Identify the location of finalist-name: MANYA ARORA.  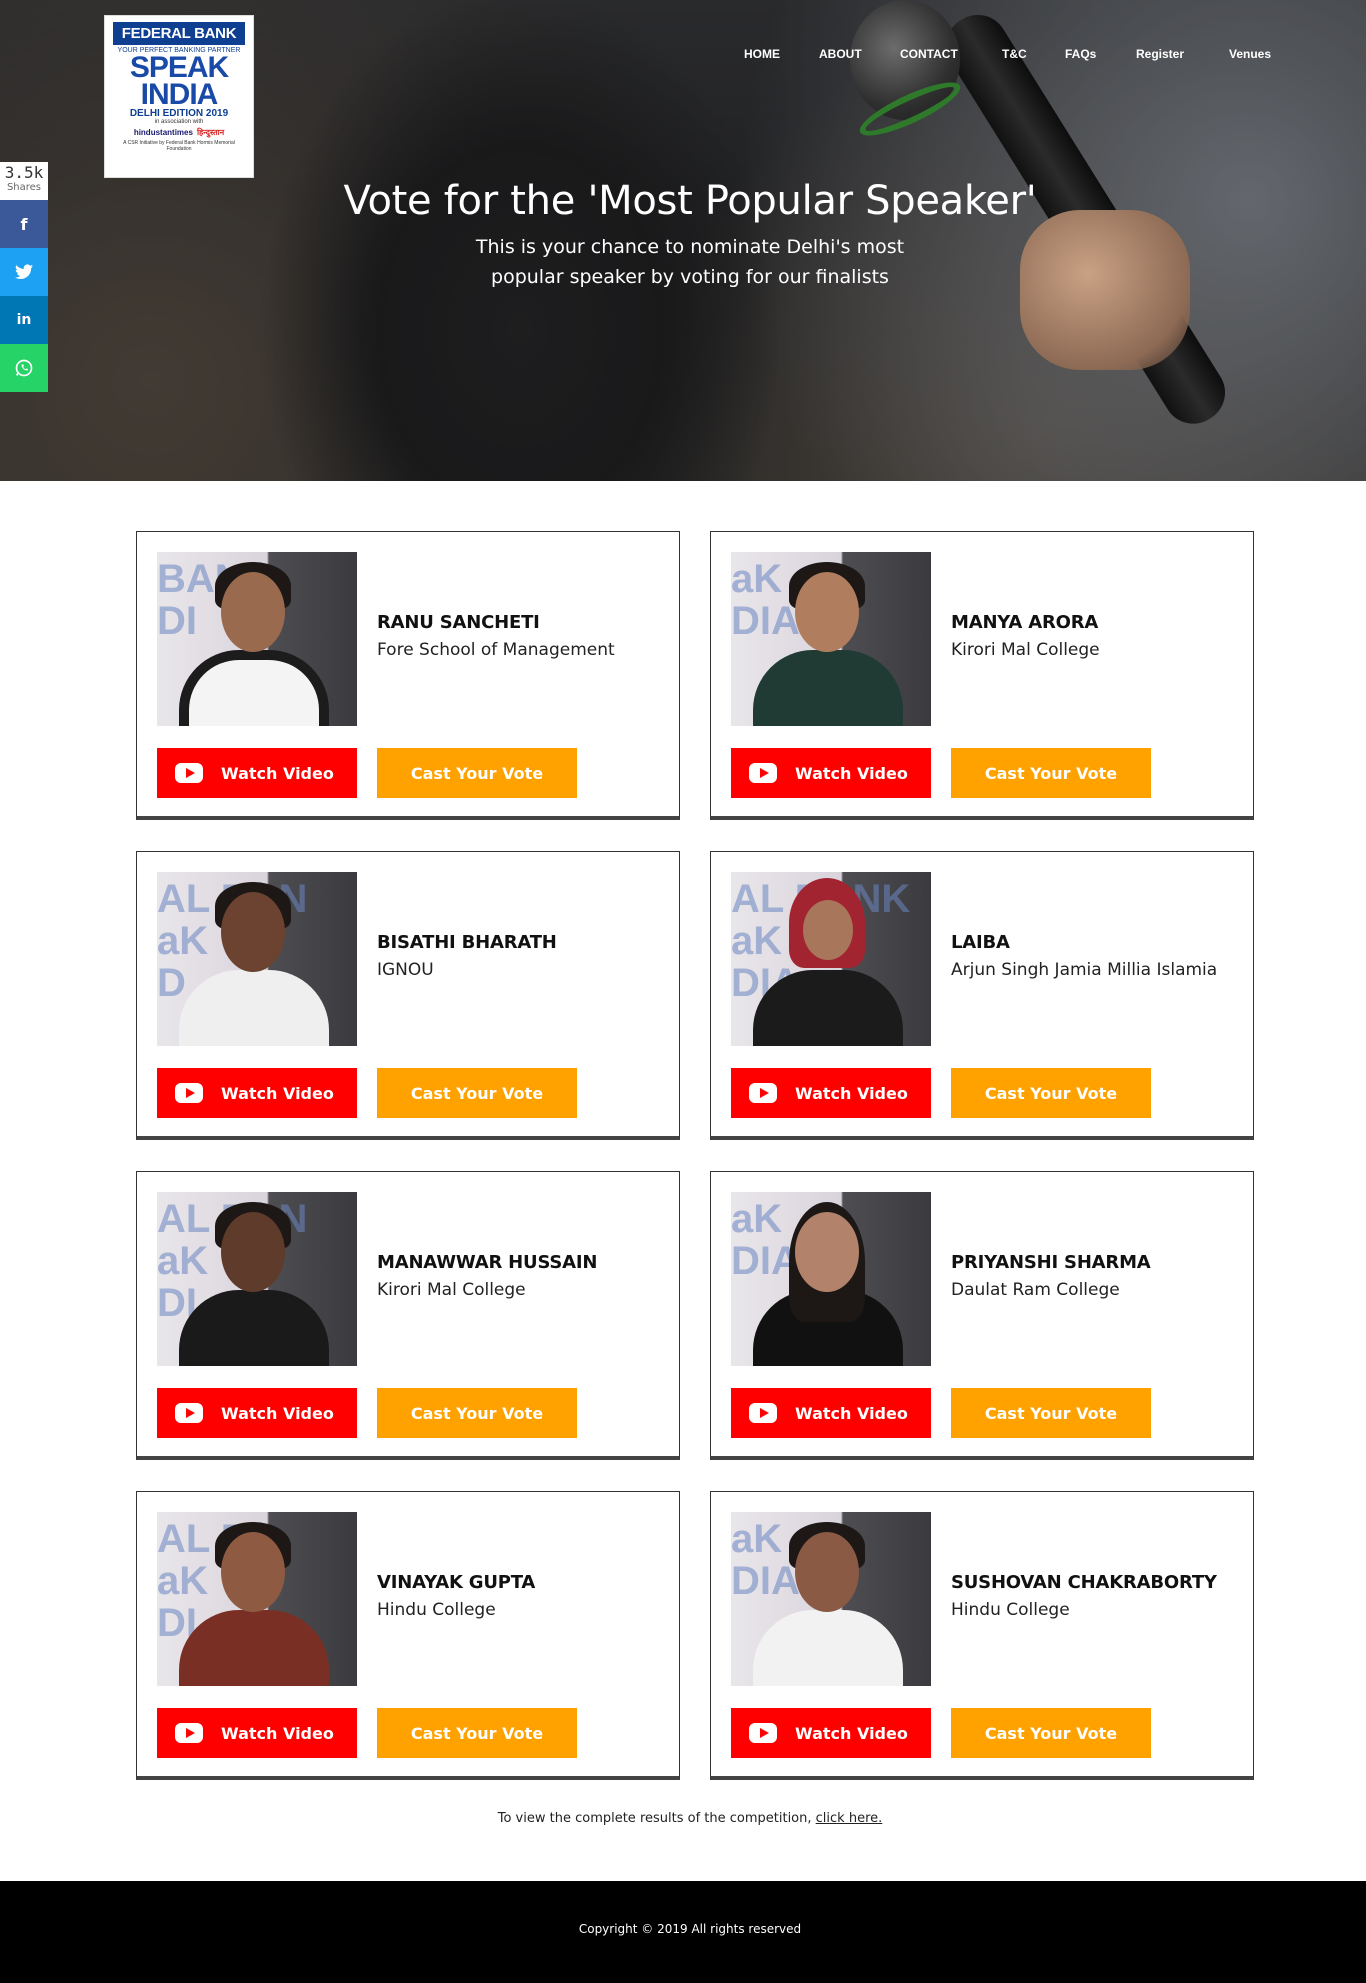
(1025, 622).